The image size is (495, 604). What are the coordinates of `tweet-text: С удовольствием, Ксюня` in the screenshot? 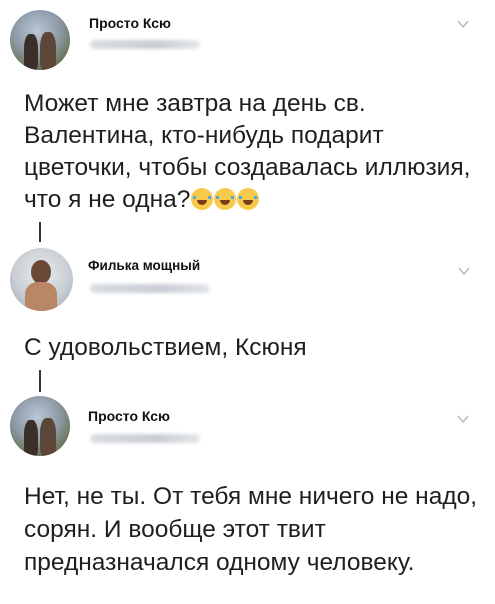 It's located at (165, 347).